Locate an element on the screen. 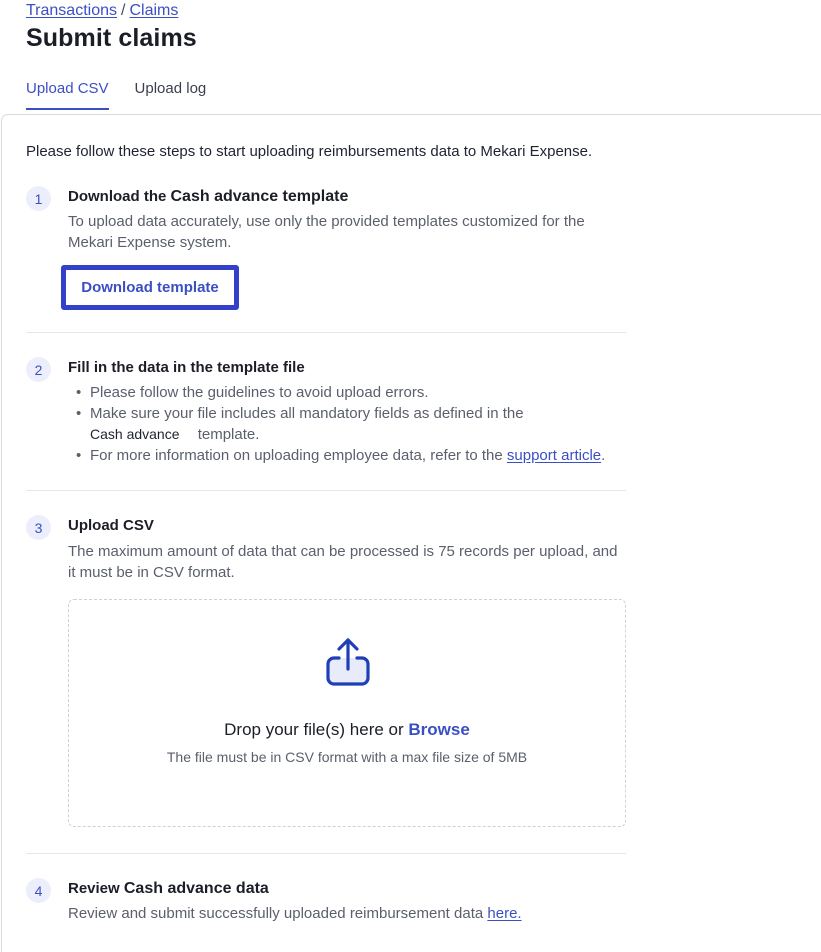  dropzone-prompt: Drop your file(s) here or Browse is located at coordinates (347, 730).